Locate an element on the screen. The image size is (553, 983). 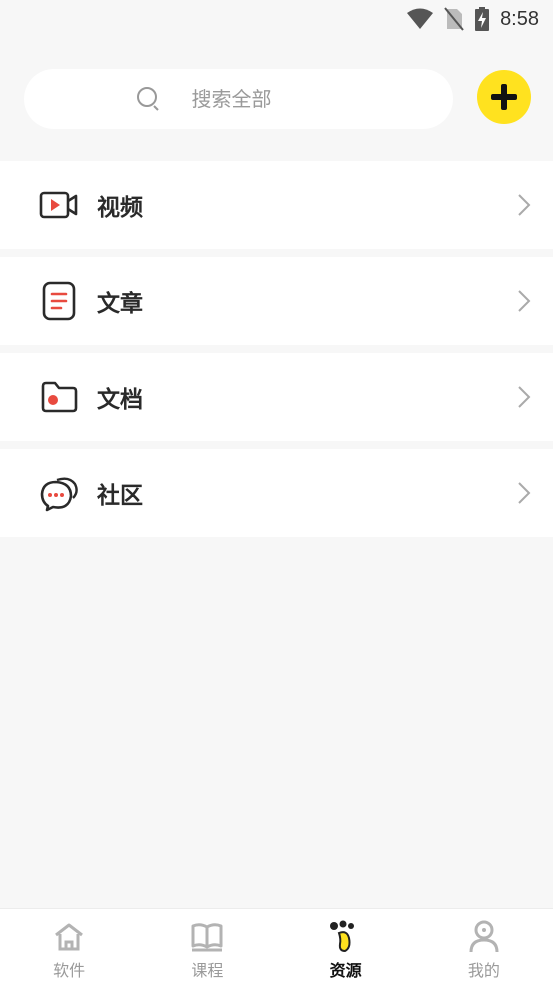
battery-charging-icon is located at coordinates (482, 19).